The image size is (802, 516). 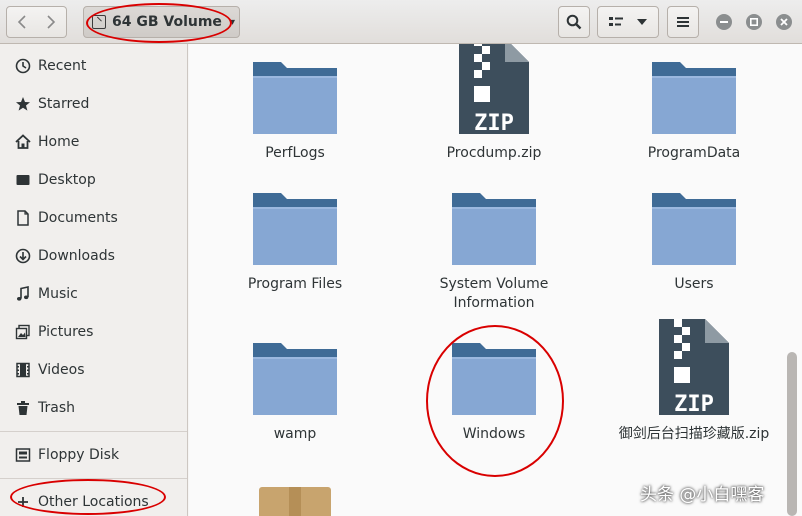 I want to click on forward-button, so click(x=51, y=22).